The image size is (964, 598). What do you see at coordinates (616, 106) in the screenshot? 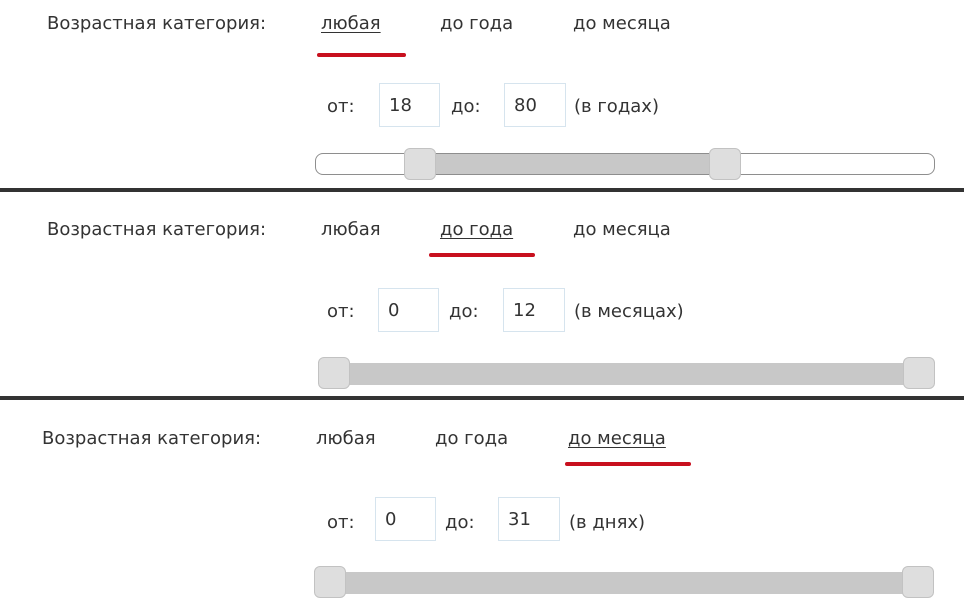
I see `unit-label: (в годах)` at bounding box center [616, 106].